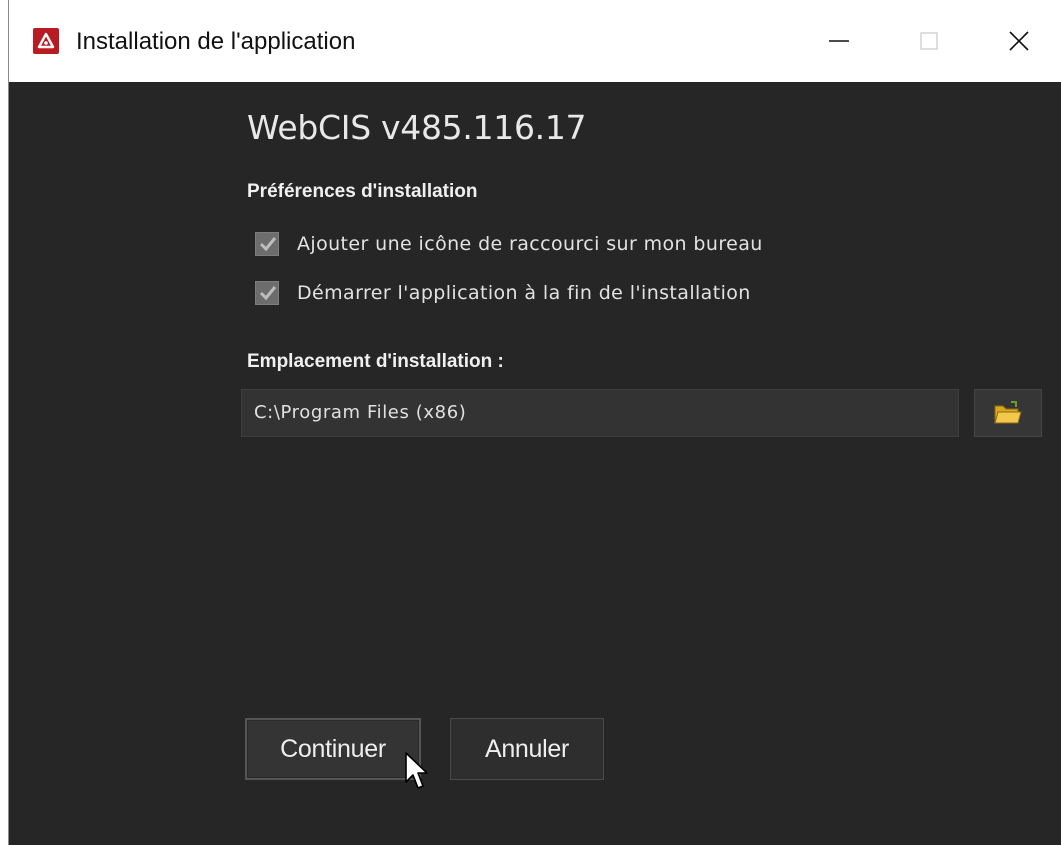  I want to click on cancel-button: Annuler, so click(527, 749).